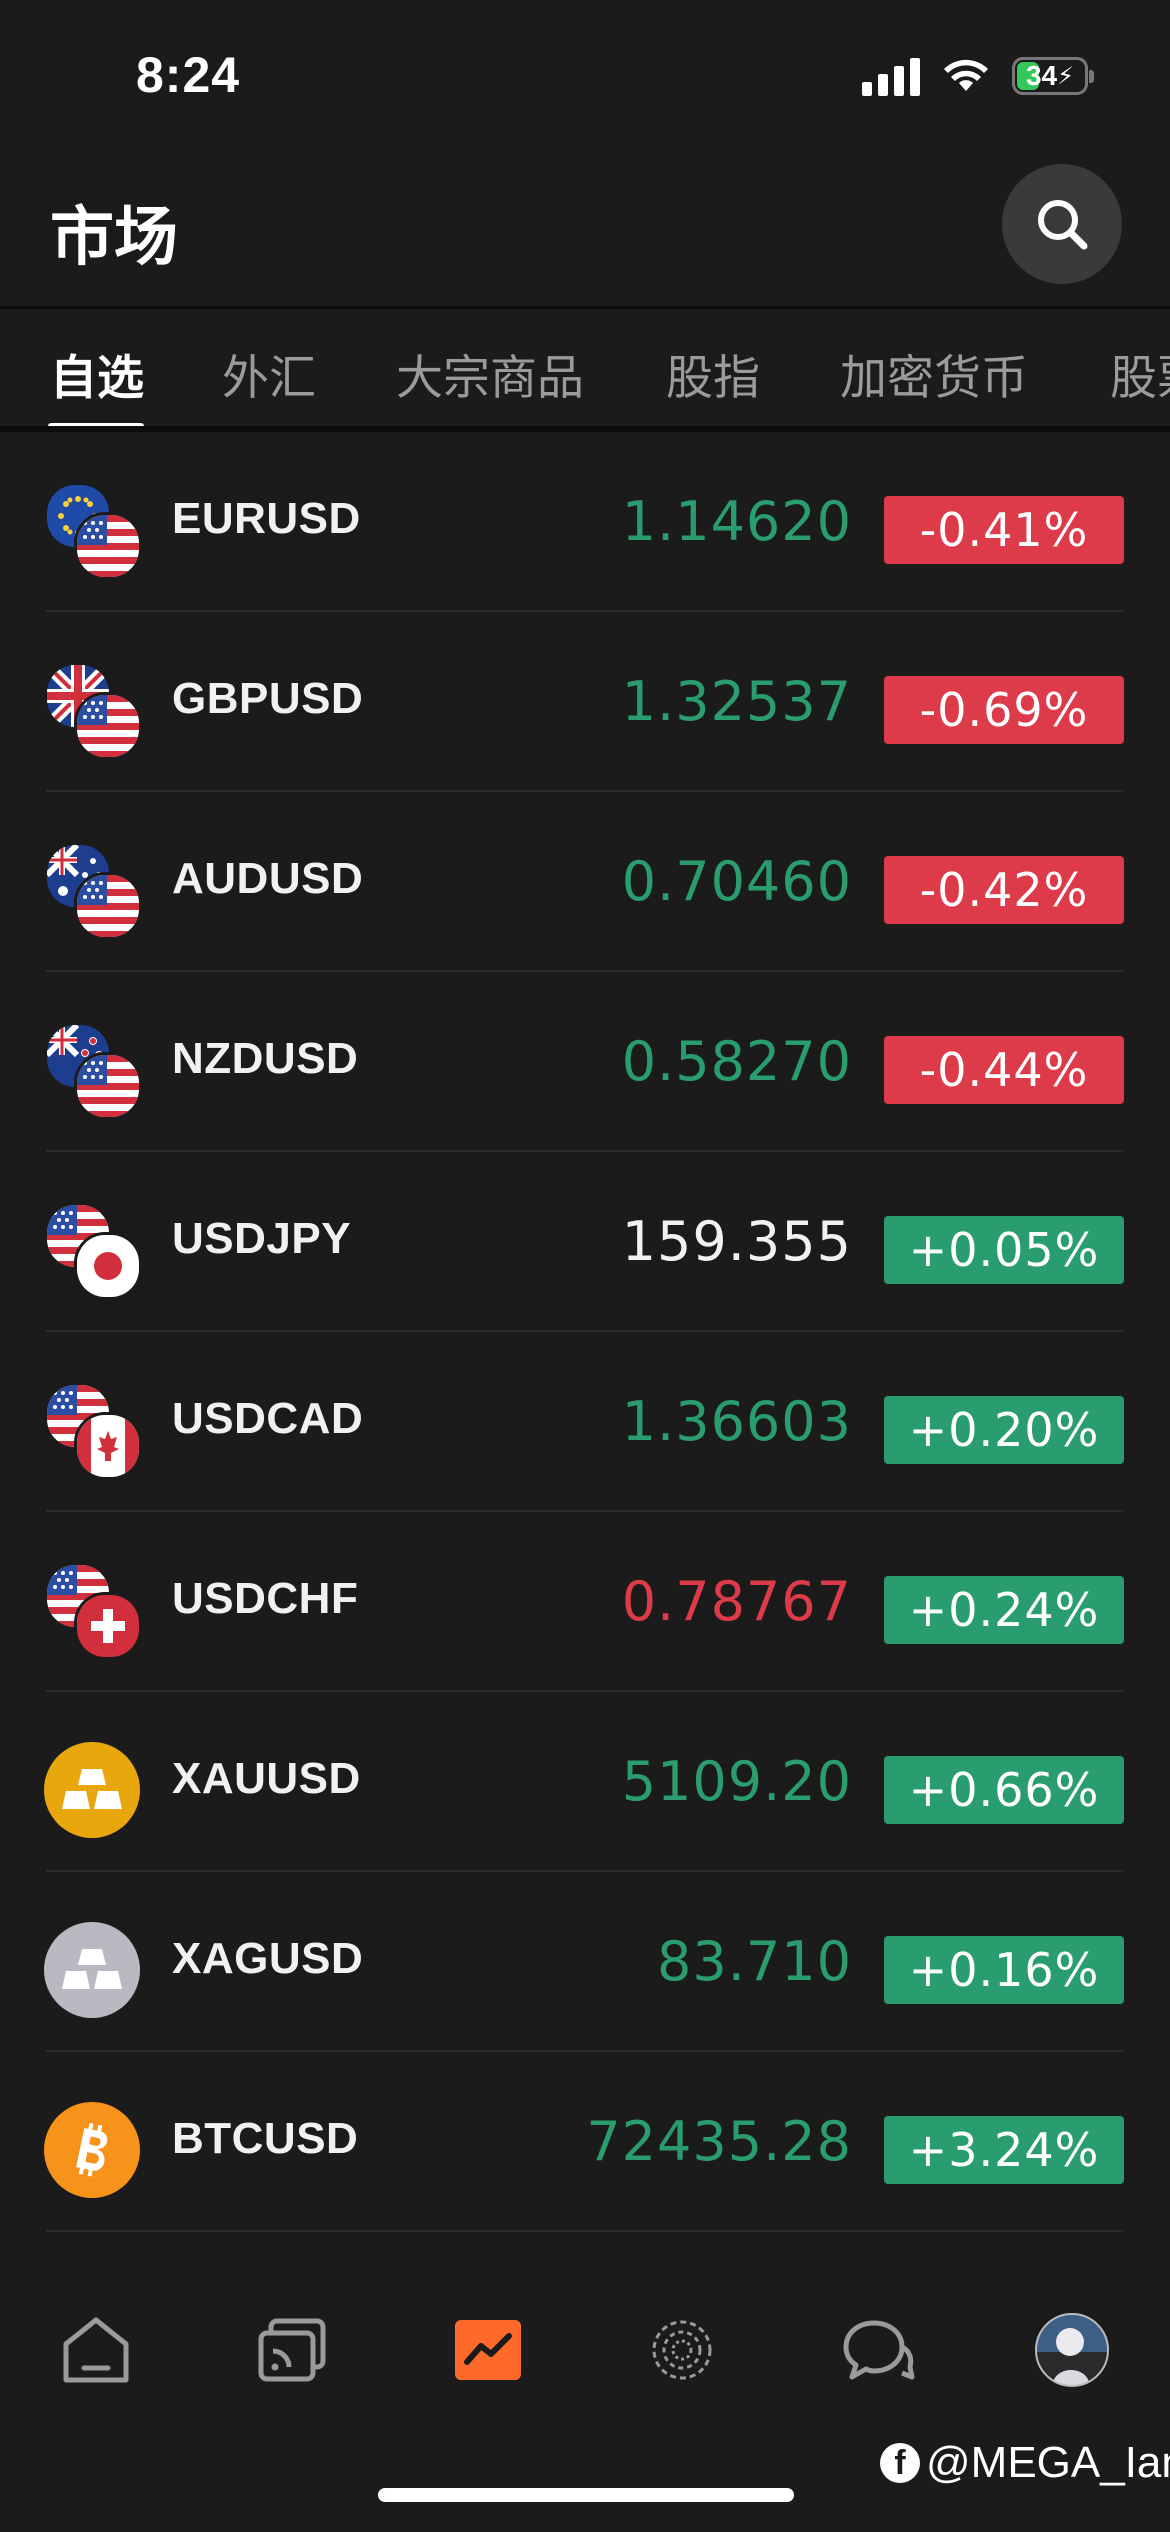 The image size is (1170, 2532). I want to click on symbol-name: EURUSD, so click(266, 518).